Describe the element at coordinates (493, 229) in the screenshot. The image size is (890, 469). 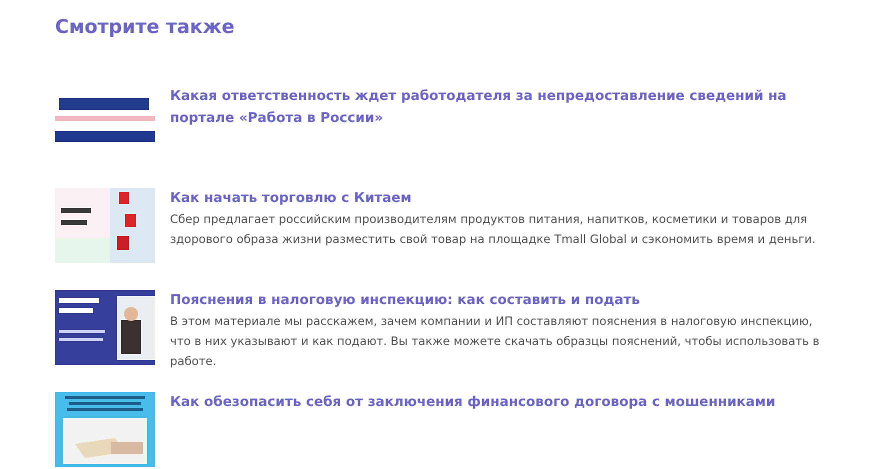
I see `article-summary: Сбер предлагает российским производителям продуктов питания, напитков, косметики и товаров для здорового образа жизни разместить свой товар на площадке Tmall Global и сэкономить время и деньги.` at that location.